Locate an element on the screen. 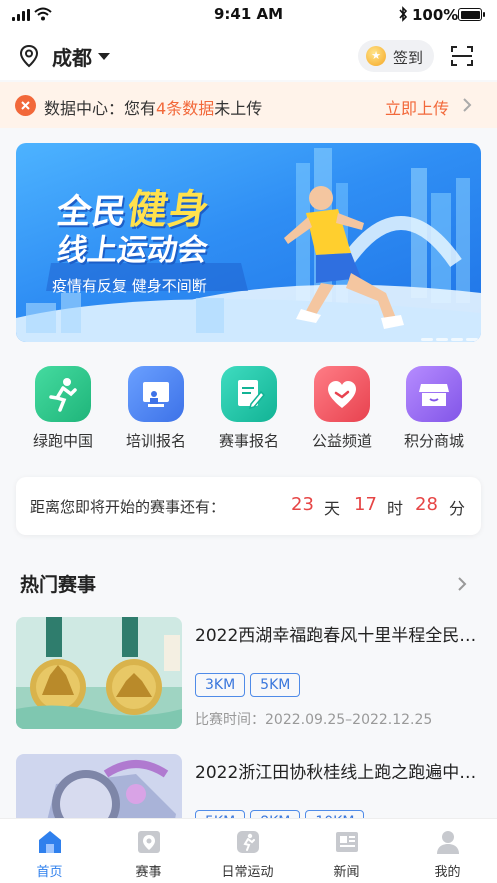  tab-daily-exercise: 日常运动 is located at coordinates (247, 849).